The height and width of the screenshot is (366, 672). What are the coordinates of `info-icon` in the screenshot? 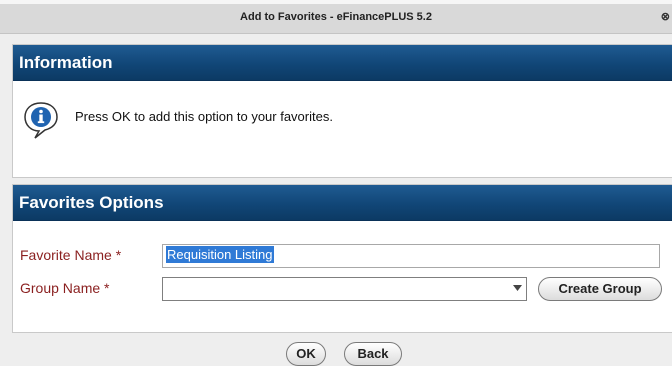 It's located at (41, 120).